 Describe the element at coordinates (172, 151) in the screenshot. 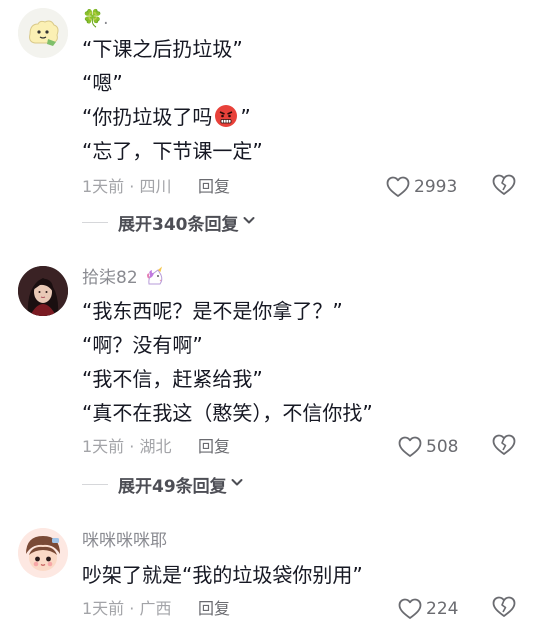

I see `comment-text-line: “忘了，下节课一定”` at that location.